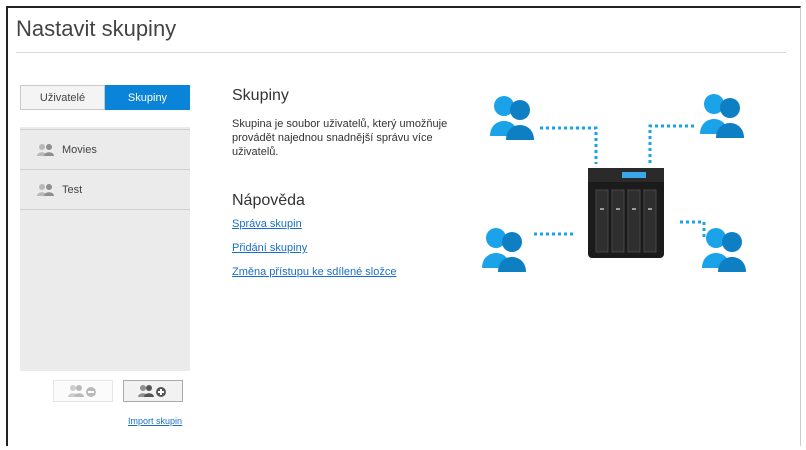 The height and width of the screenshot is (450, 806). Describe the element at coordinates (260, 95) in the screenshot. I see `section-title: Skupiny` at that location.